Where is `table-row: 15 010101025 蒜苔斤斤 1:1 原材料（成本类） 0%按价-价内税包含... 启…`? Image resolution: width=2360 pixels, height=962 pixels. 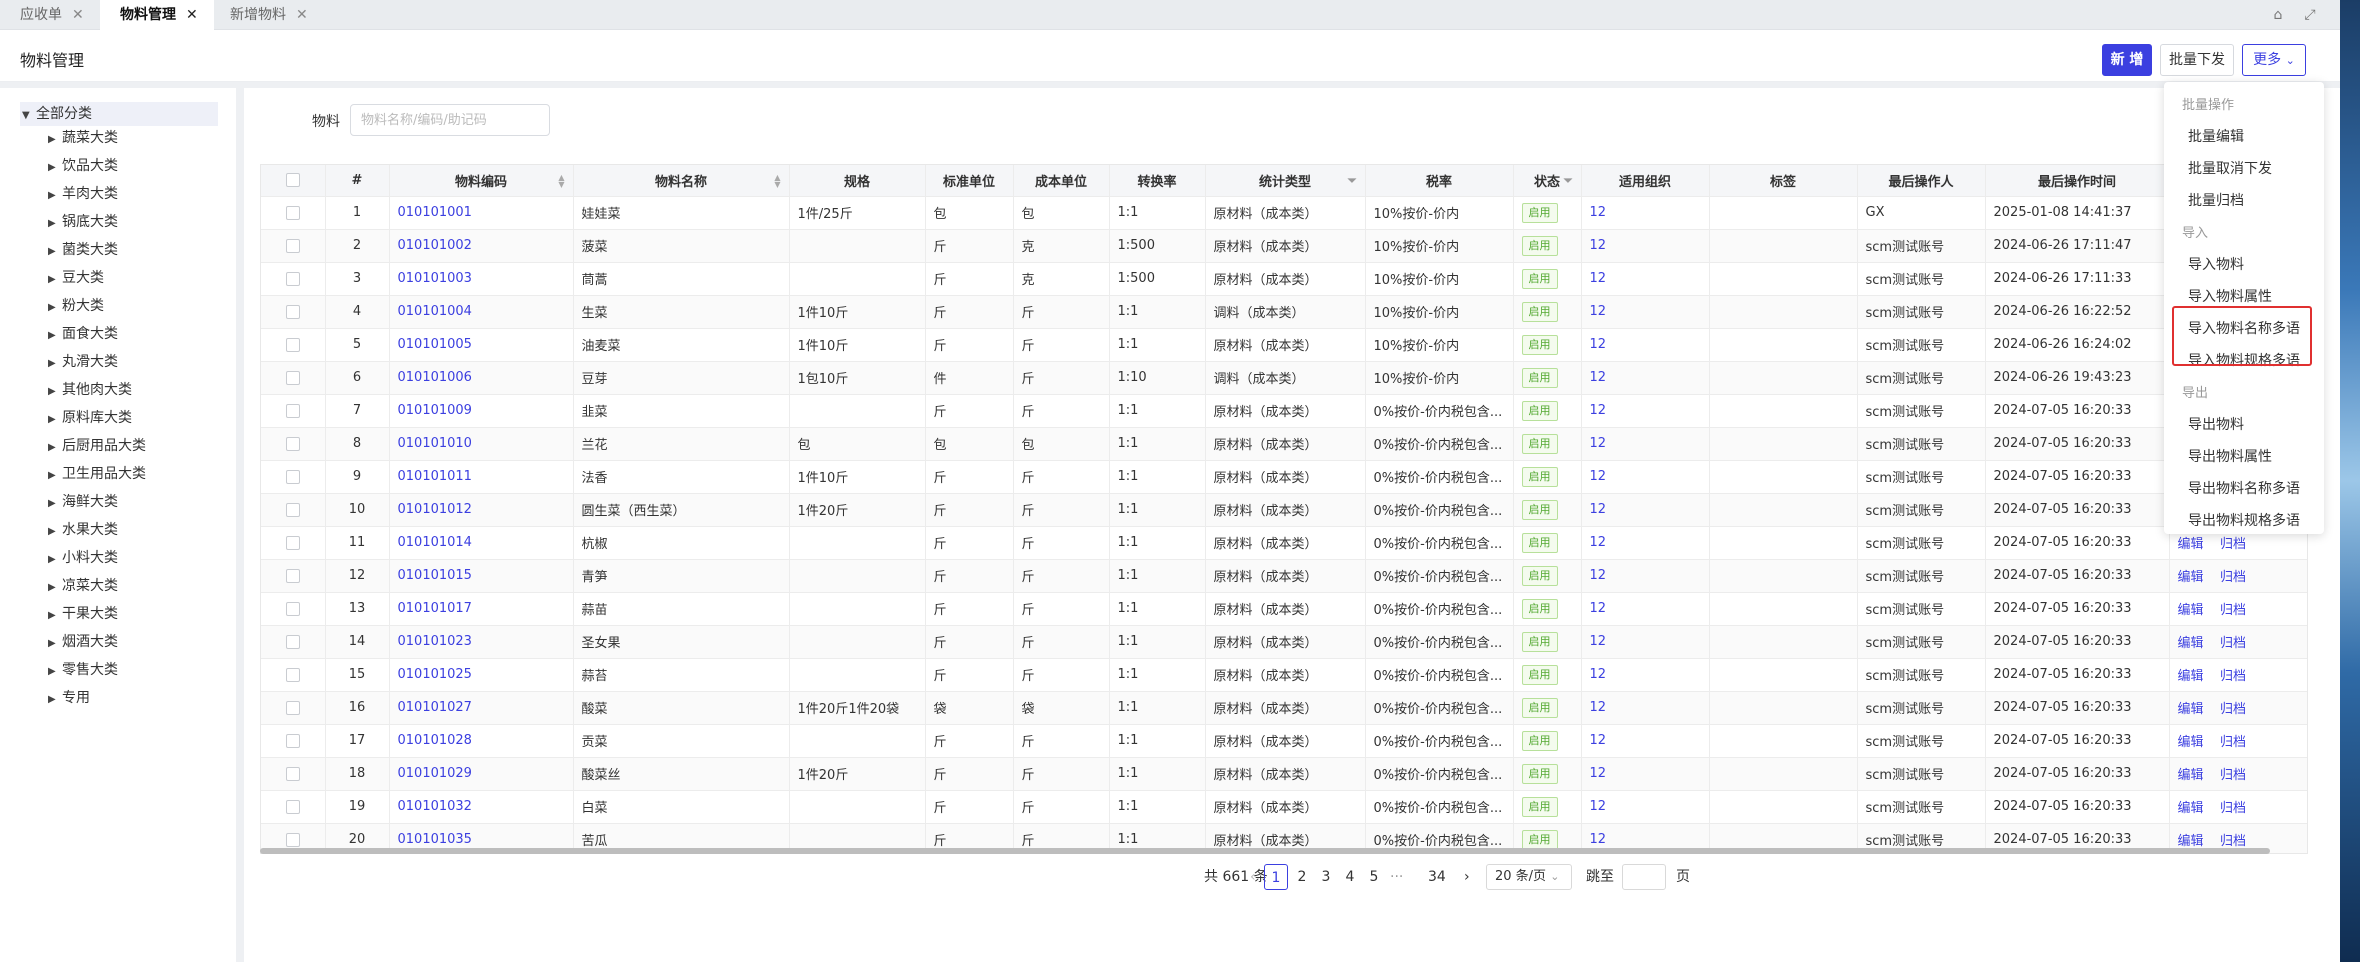 table-row: 15 010101025 蒜苔斤斤 1:1 原材料（成本类） 0%按价-价内税包含... 启… is located at coordinates (1284, 675).